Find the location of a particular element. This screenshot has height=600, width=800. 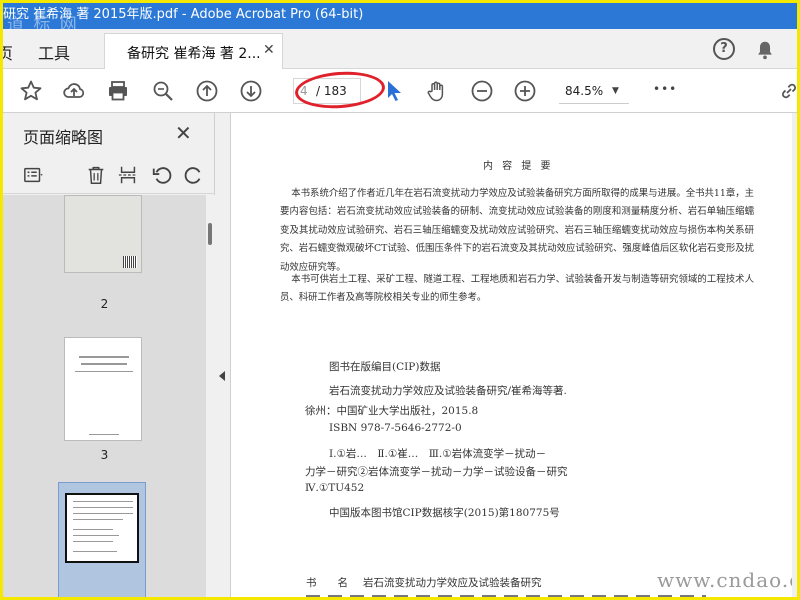

zoom-search-icon is located at coordinates (163, 91).